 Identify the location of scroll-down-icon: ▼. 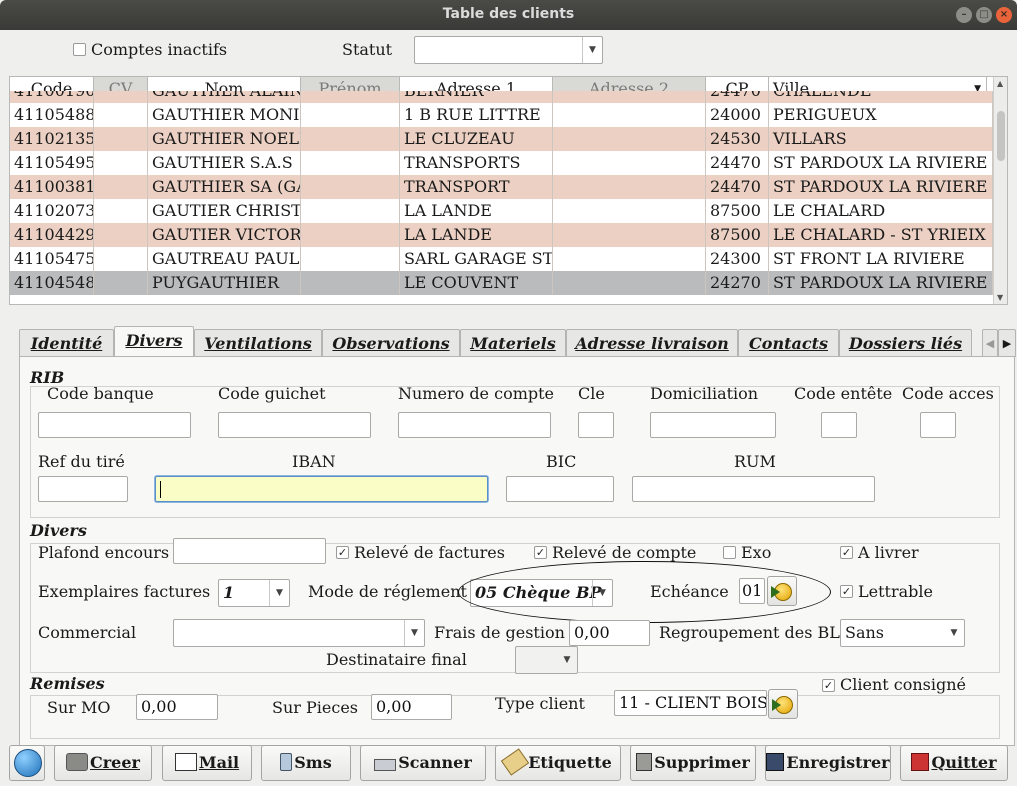
(1000, 297).